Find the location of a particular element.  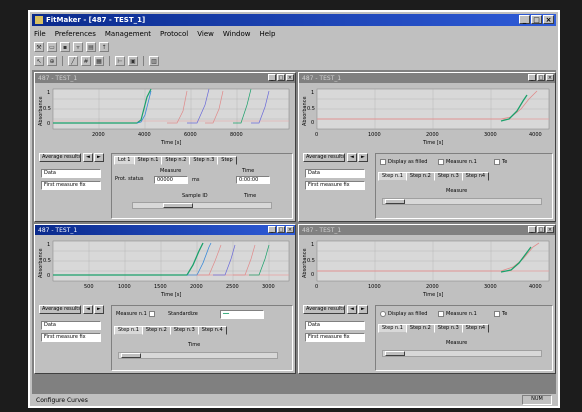

tab-step: Step is located at coordinates (227, 160).